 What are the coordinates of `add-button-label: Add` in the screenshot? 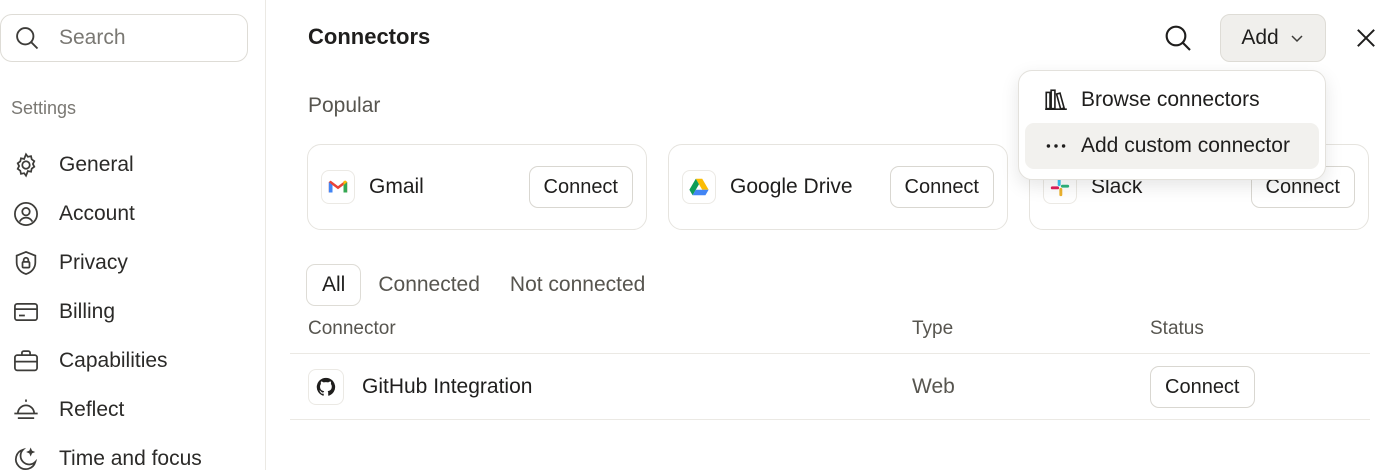 It's located at (1260, 37).